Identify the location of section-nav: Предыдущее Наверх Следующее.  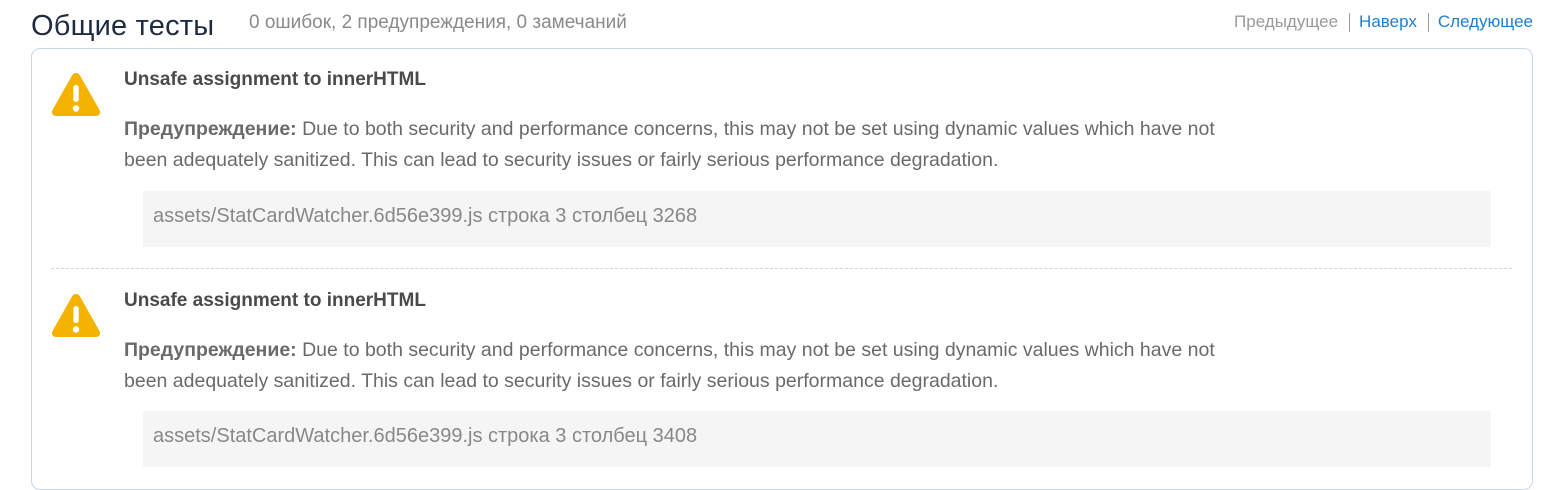
(1383, 22).